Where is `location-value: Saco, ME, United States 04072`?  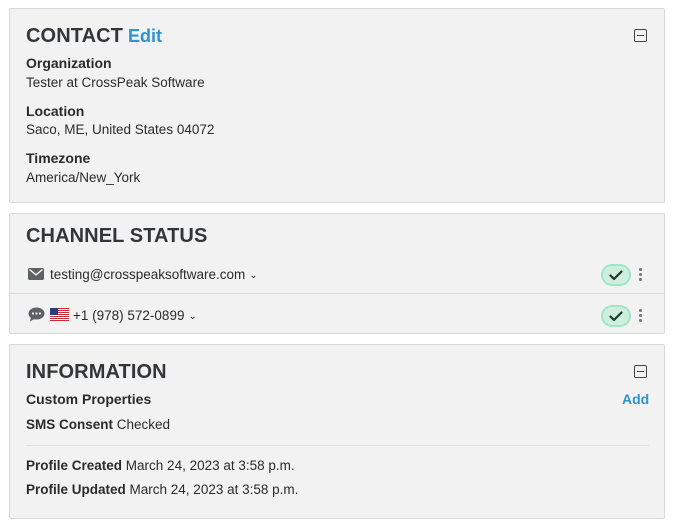 location-value: Saco, ME, United States 04072 is located at coordinates (120, 129).